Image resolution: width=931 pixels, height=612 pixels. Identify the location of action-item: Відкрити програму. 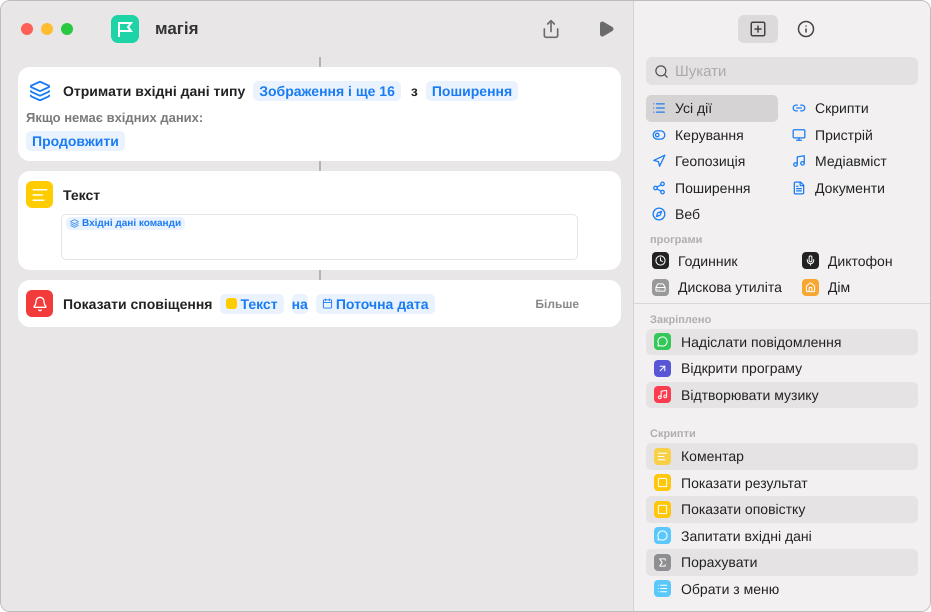
(782, 368).